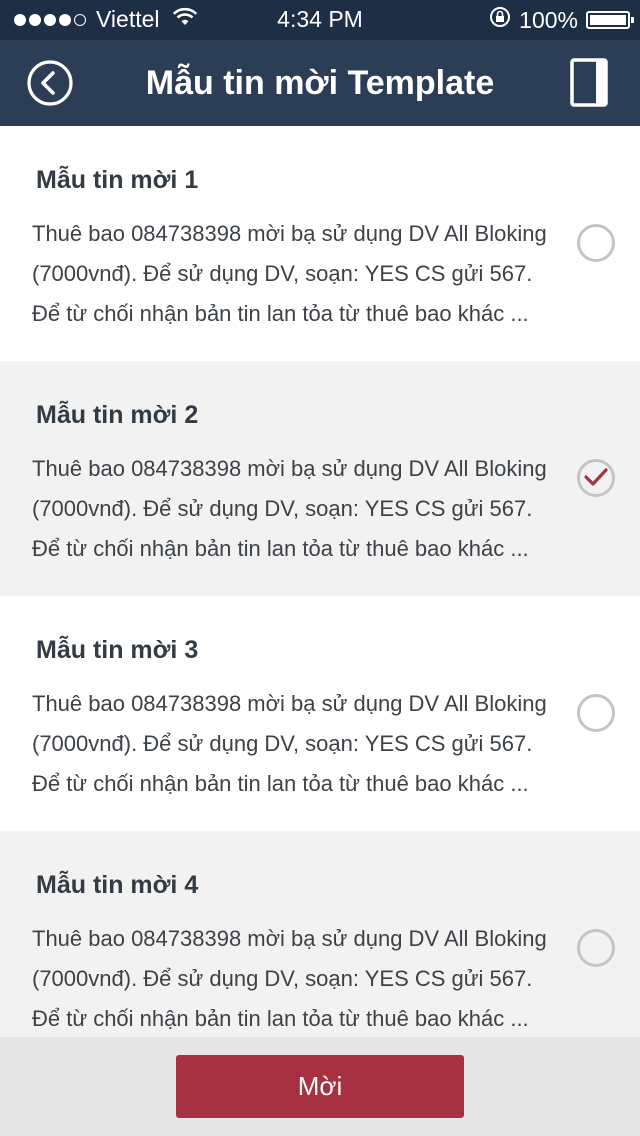 The width and height of the screenshot is (640, 1136). I want to click on invite-button: Mời, so click(320, 1086).